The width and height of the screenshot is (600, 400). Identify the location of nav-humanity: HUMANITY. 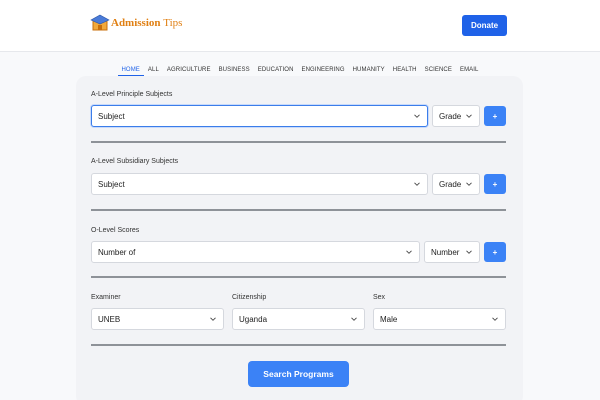
(369, 71).